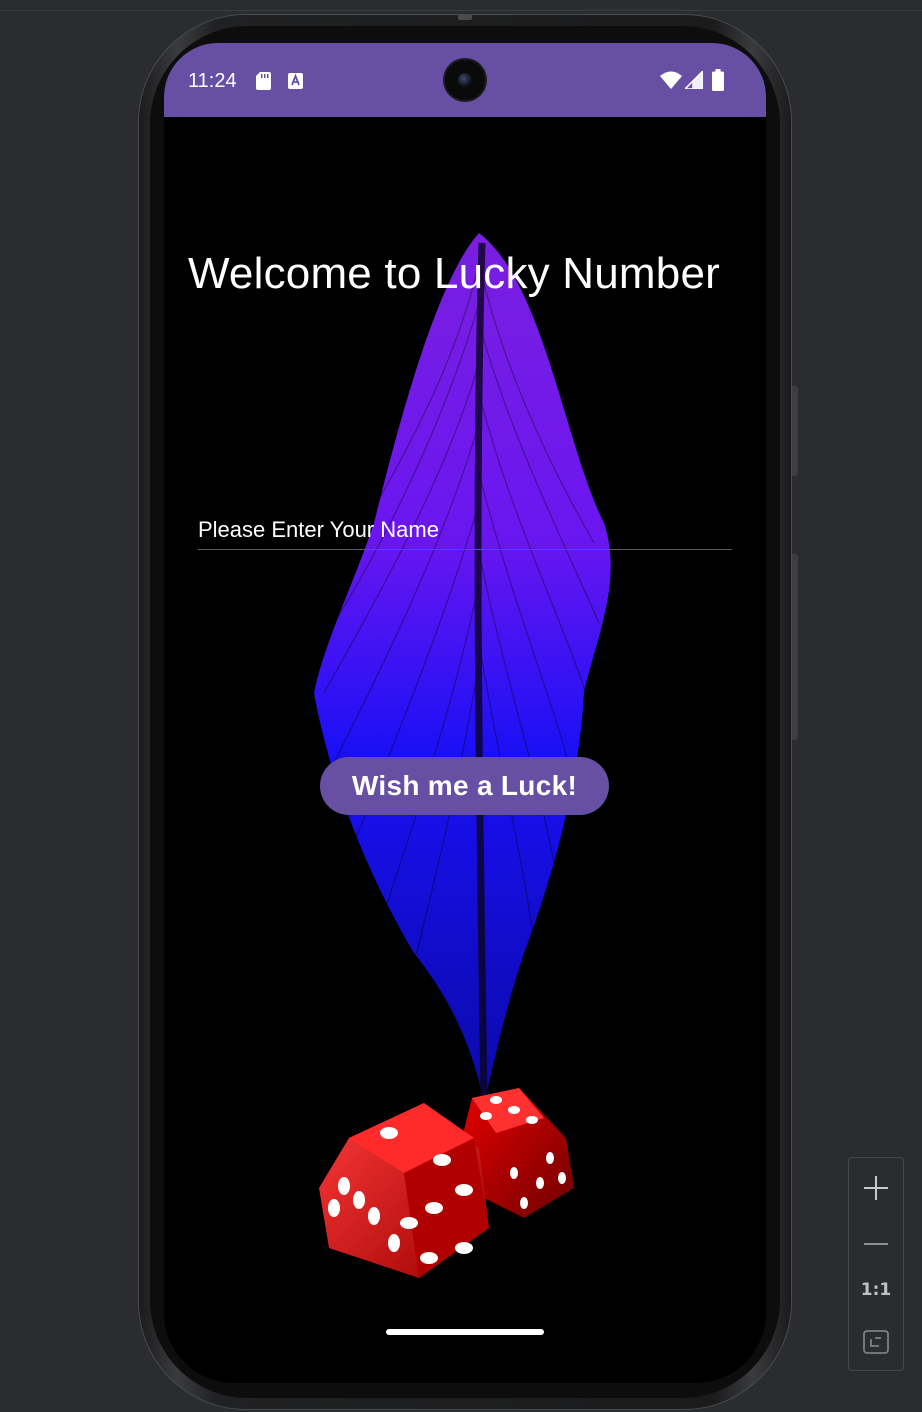 The height and width of the screenshot is (1412, 922). I want to click on actual-size-button: 1:1, so click(876, 1290).